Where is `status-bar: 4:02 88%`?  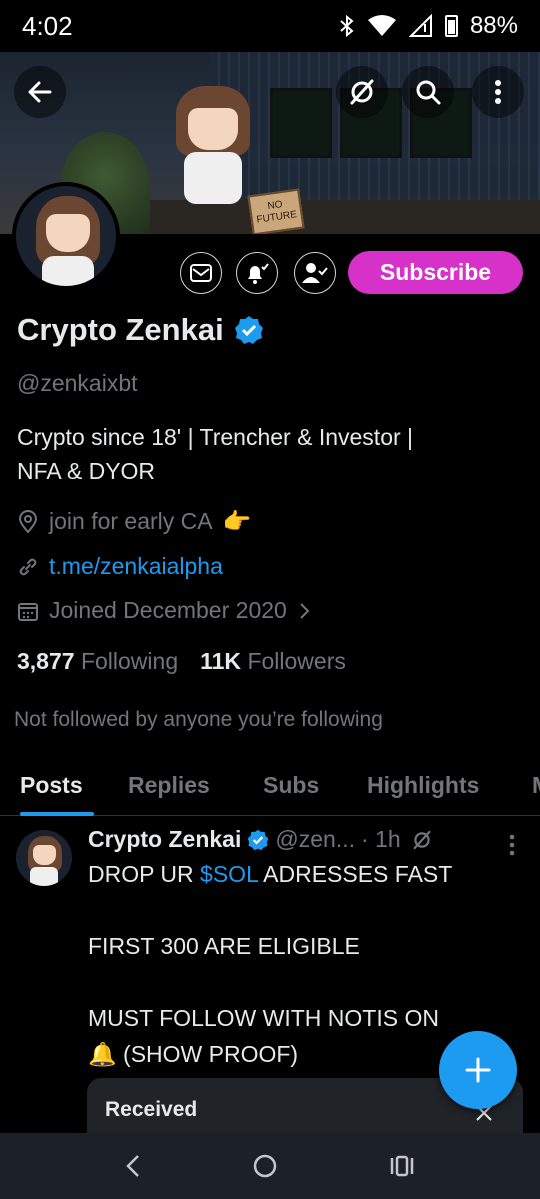 status-bar: 4:02 88% is located at coordinates (270, 26).